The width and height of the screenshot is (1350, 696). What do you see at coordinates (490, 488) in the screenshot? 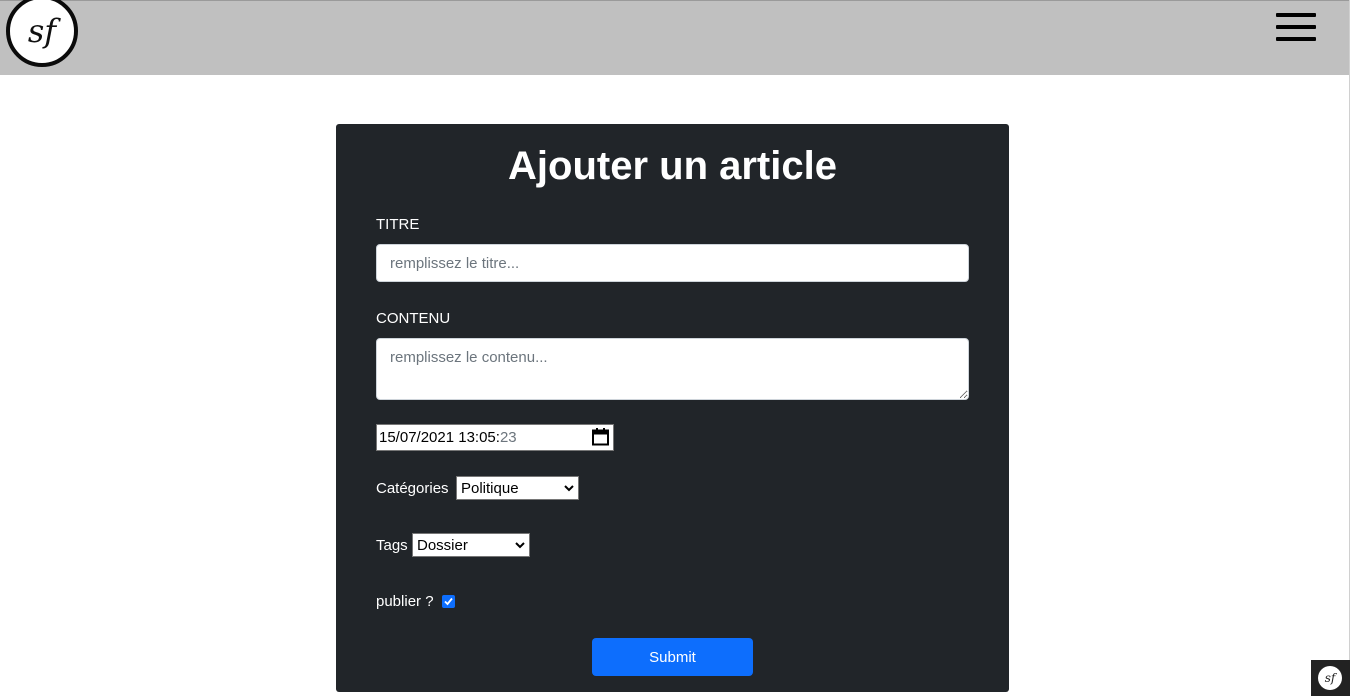
I see `categories-selected-value: Politique` at bounding box center [490, 488].